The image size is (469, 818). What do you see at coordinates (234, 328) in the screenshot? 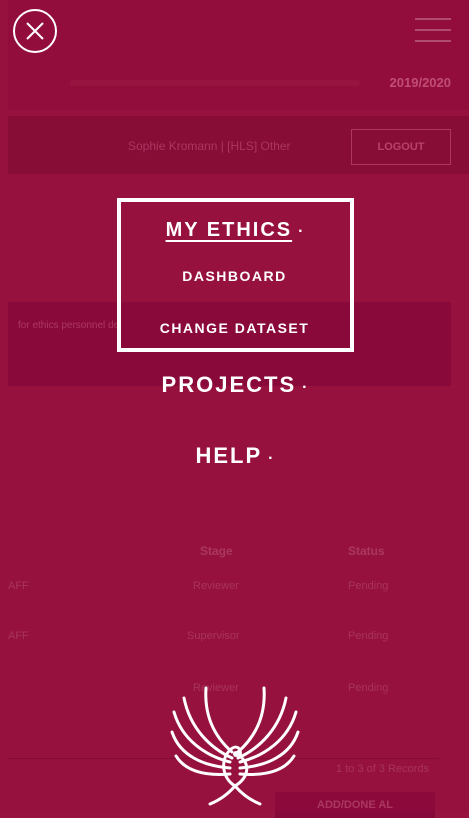
I see `menu-item-change-dataset: CHANGE DATASET` at bounding box center [234, 328].